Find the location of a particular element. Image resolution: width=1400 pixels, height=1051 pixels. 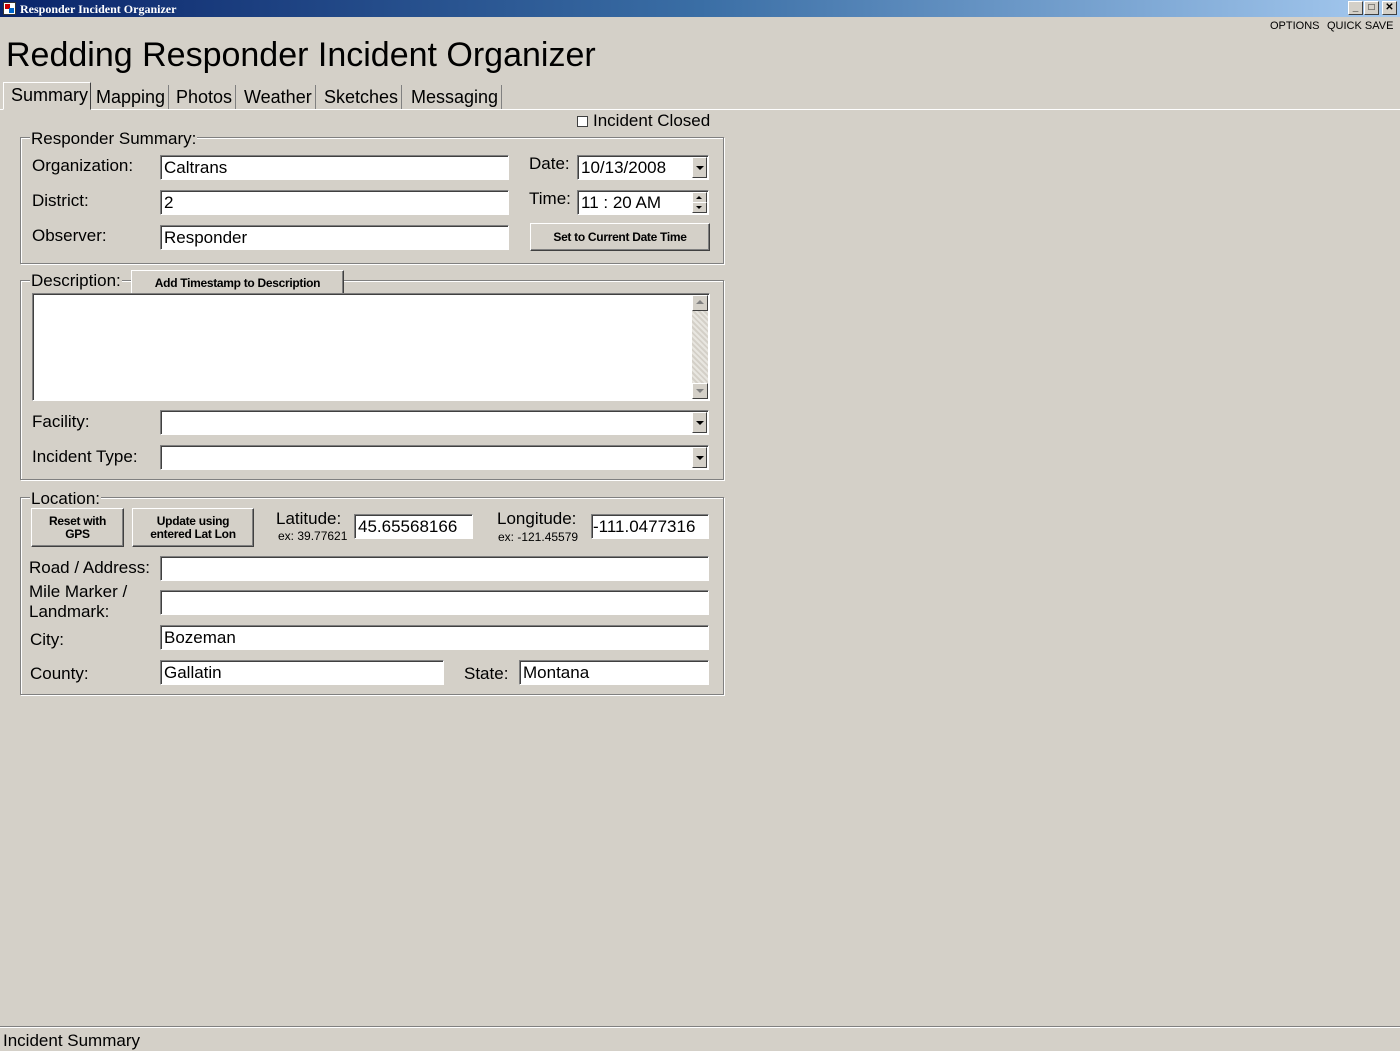

district-field: 2 is located at coordinates (334, 202).